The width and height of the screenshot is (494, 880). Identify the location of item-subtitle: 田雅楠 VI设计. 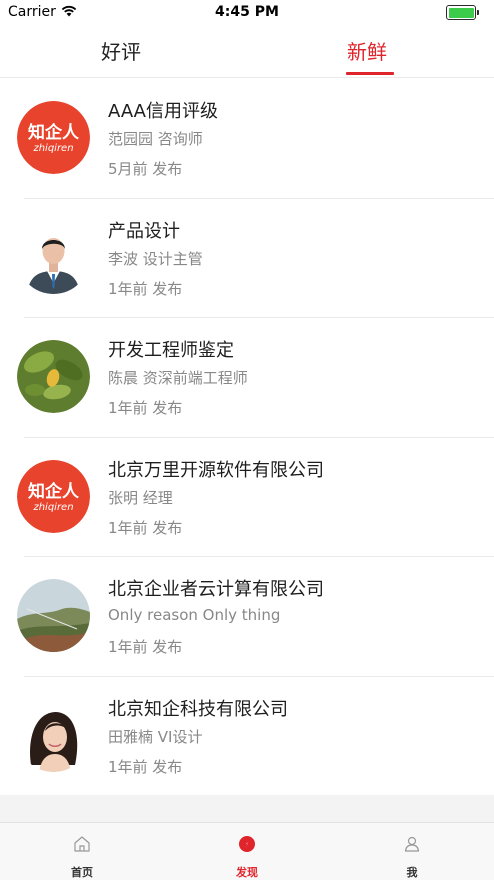
(155, 736).